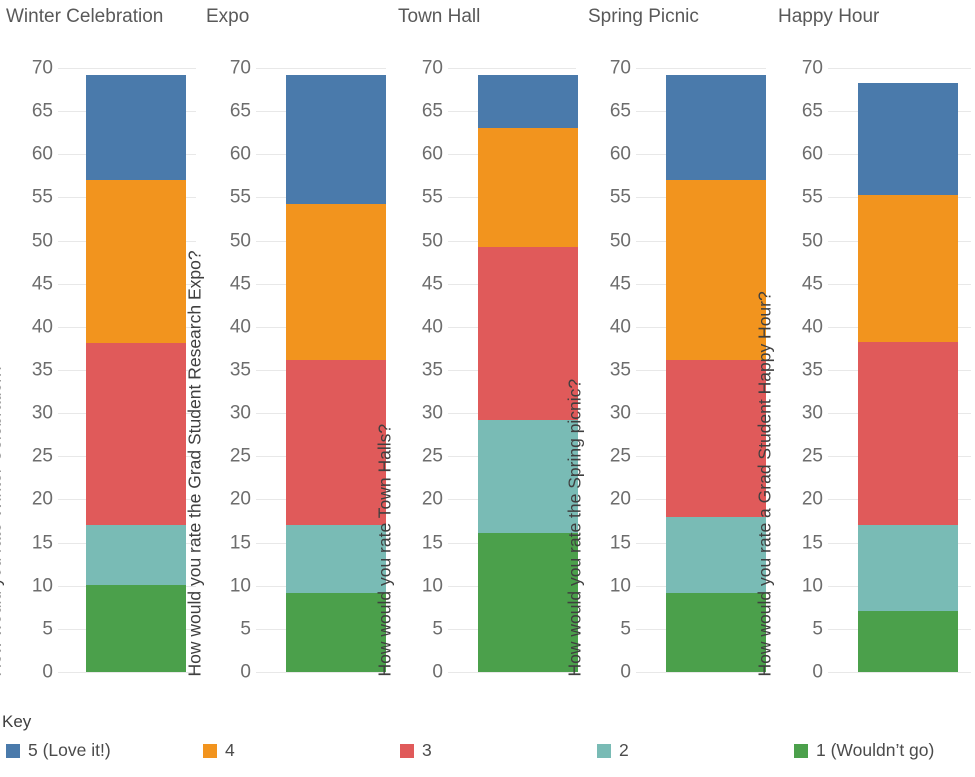 Image resolution: width=975 pixels, height=777 pixels. I want to click on y-axis-ticks-1: 0 5 10 15 20 25 30 35 40 45 50 55 60 65 70, so click(237, 373).